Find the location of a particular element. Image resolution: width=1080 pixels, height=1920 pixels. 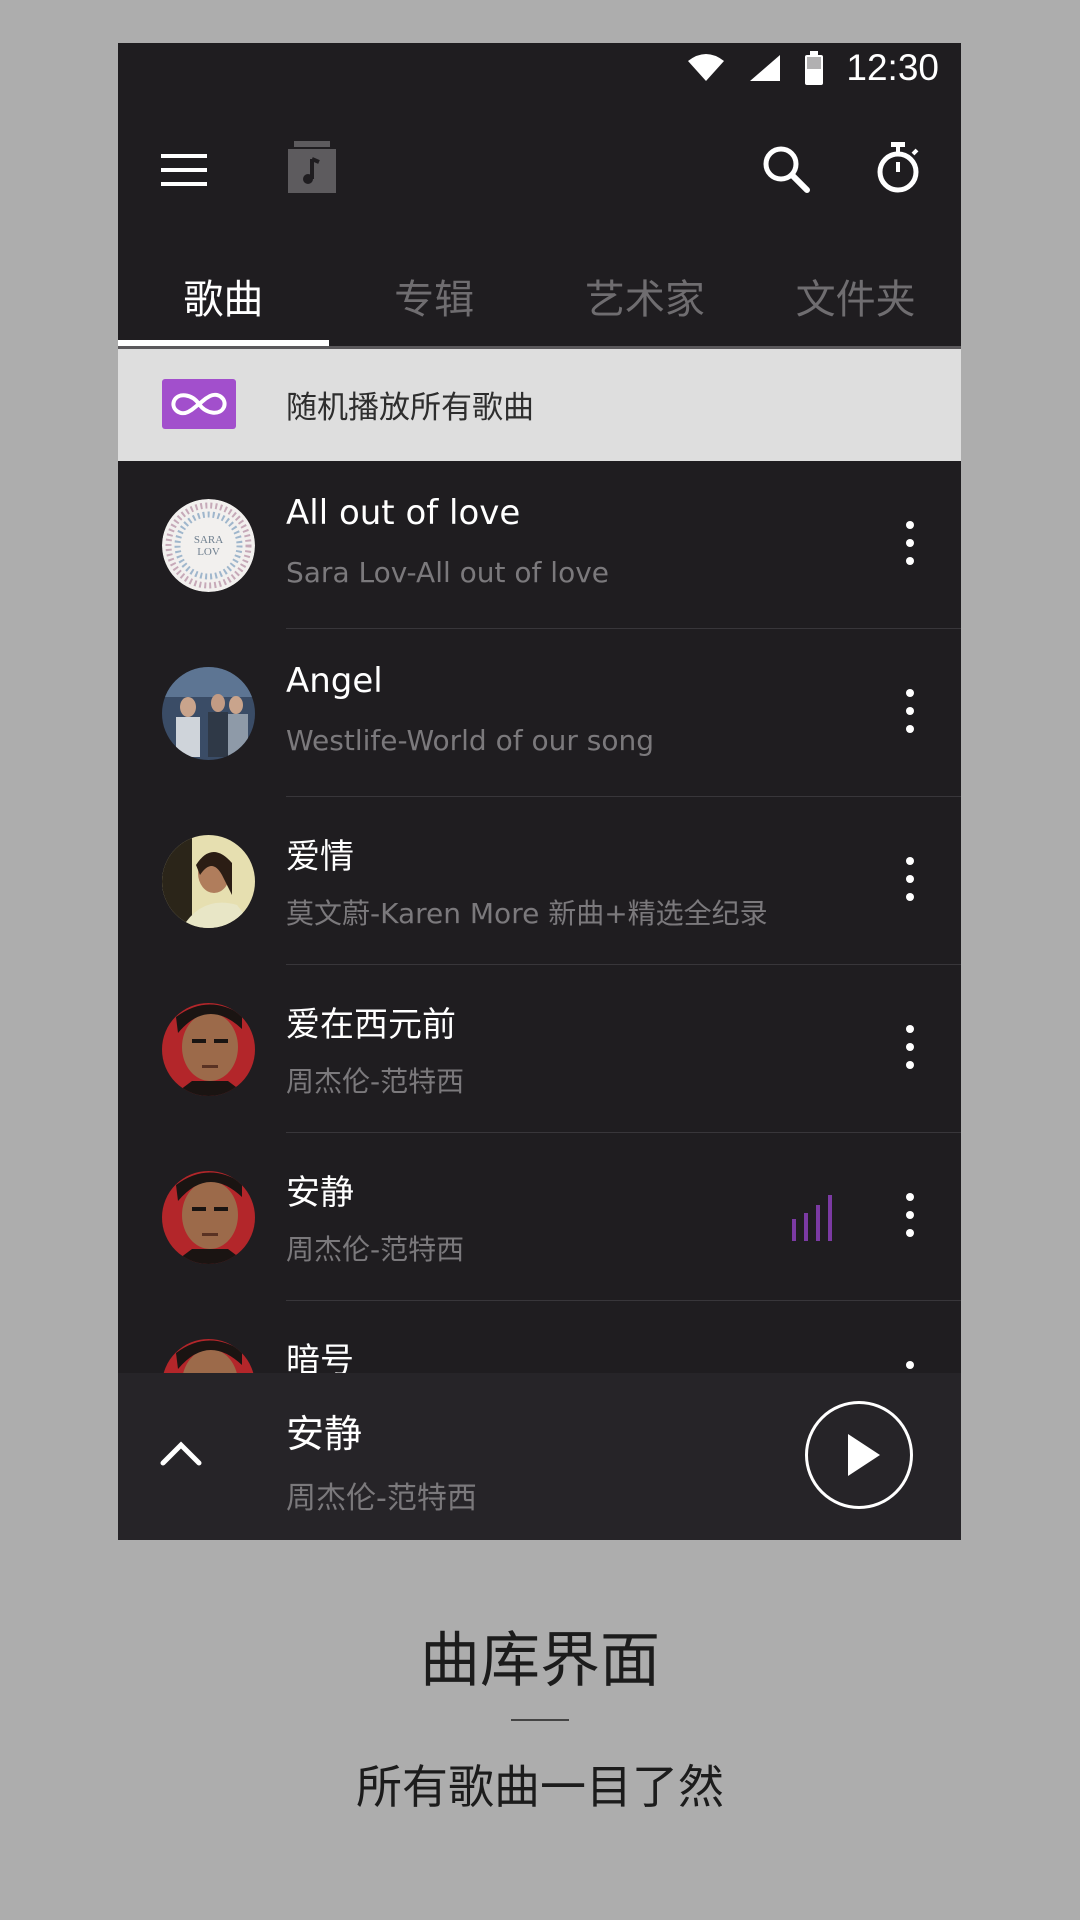

tab-artists: 艺术家 is located at coordinates (645, 295).